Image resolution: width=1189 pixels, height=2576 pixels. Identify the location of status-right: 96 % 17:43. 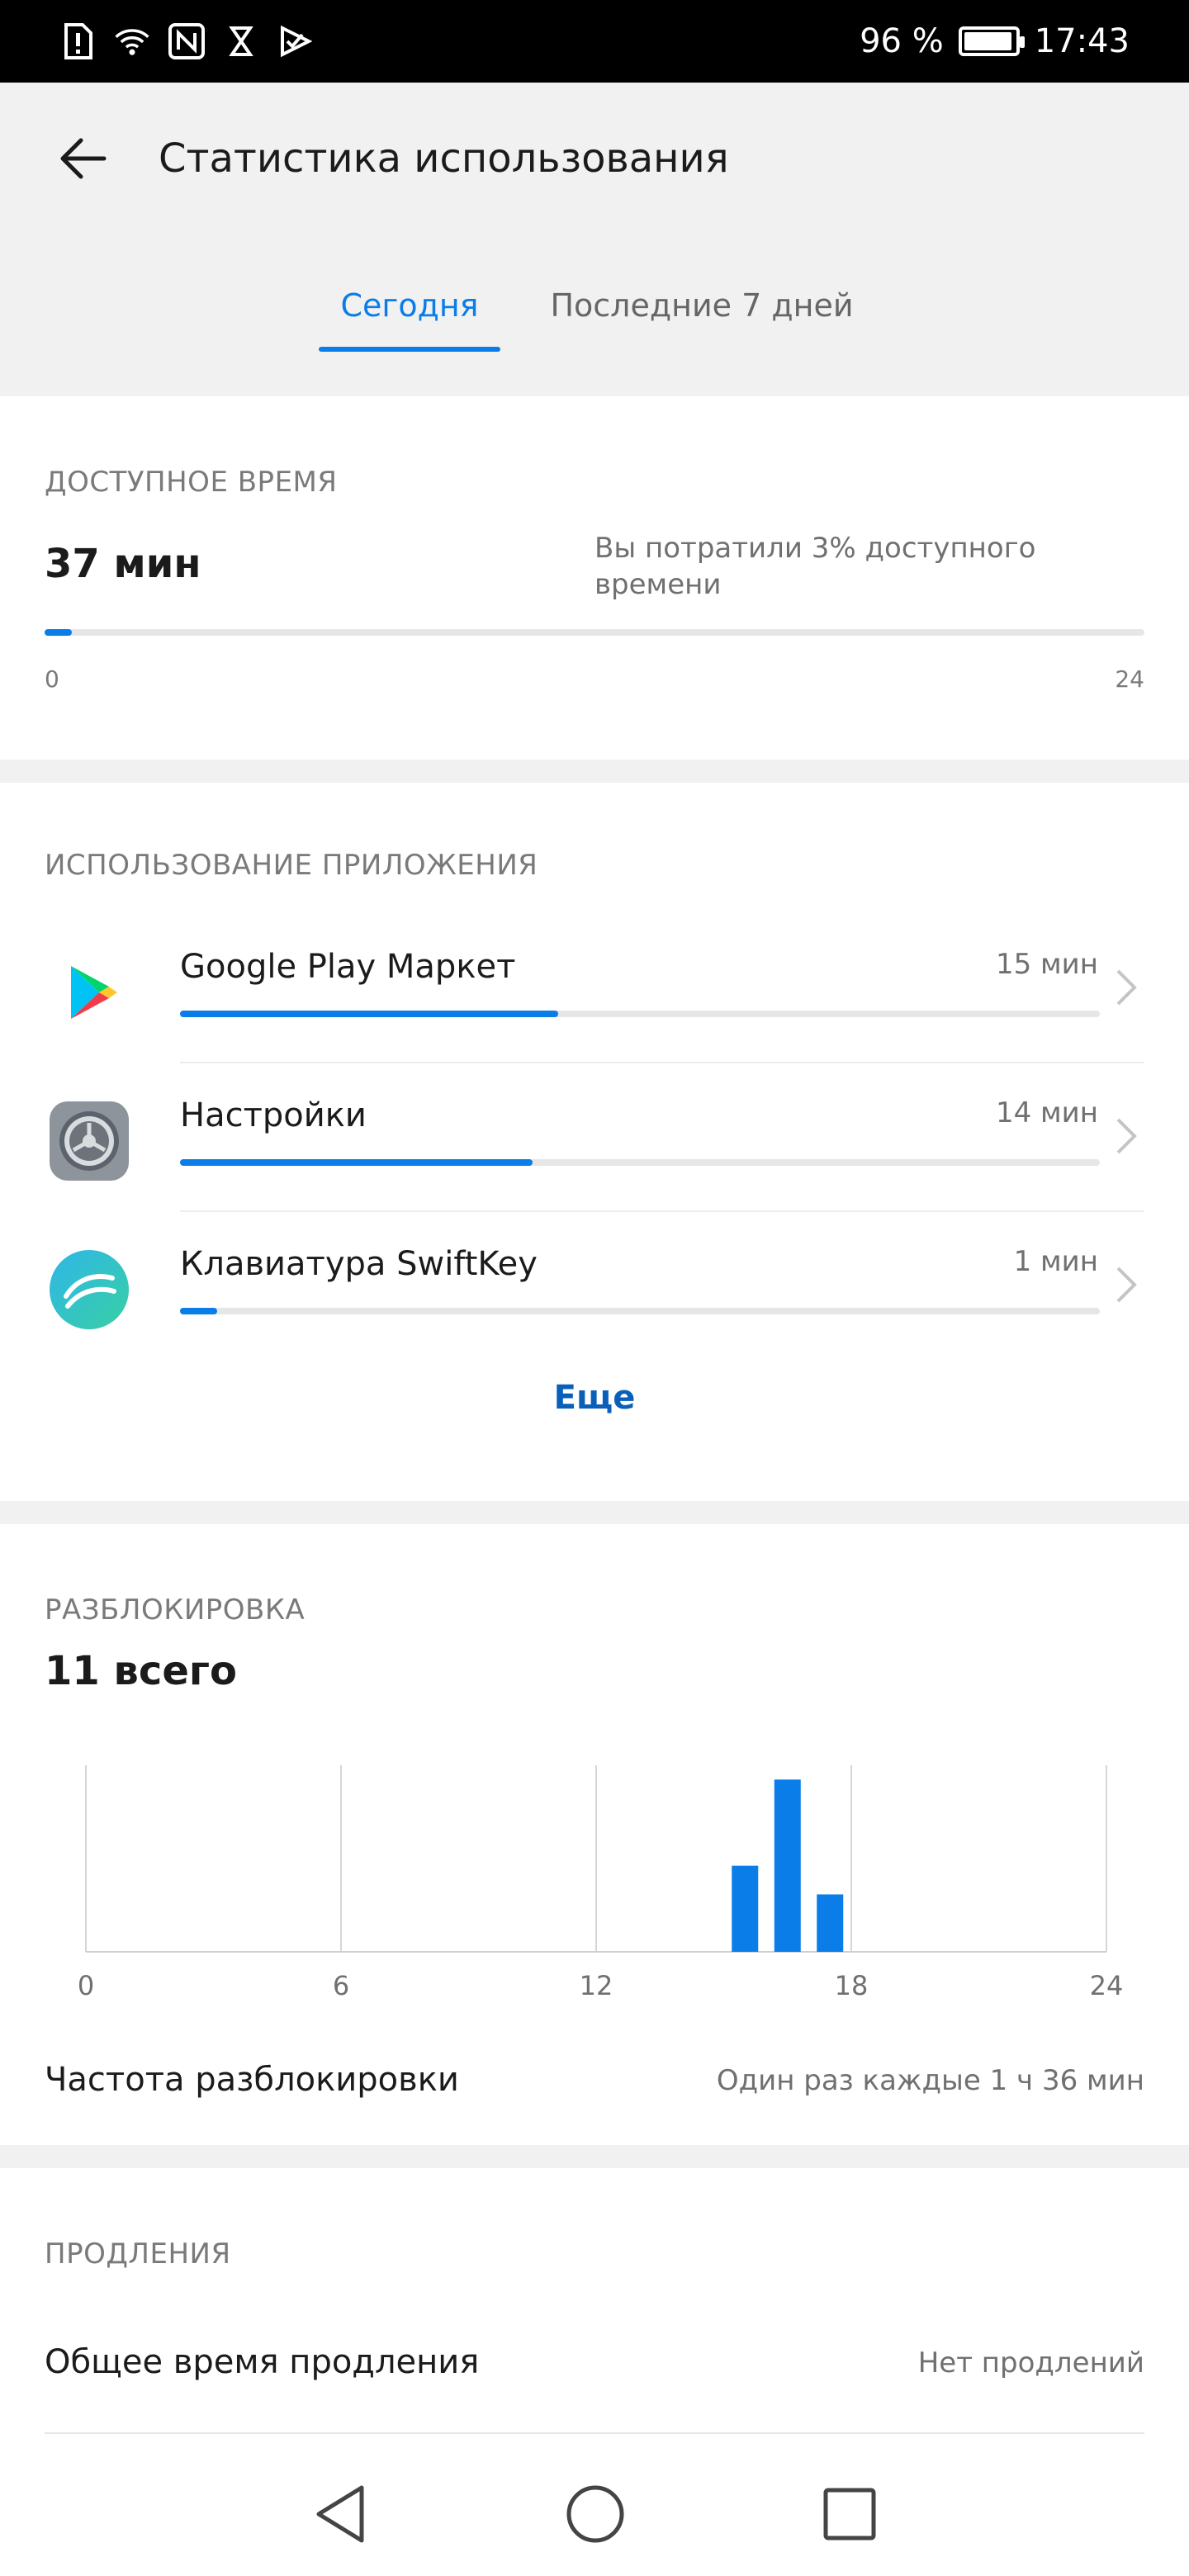
(995, 41).